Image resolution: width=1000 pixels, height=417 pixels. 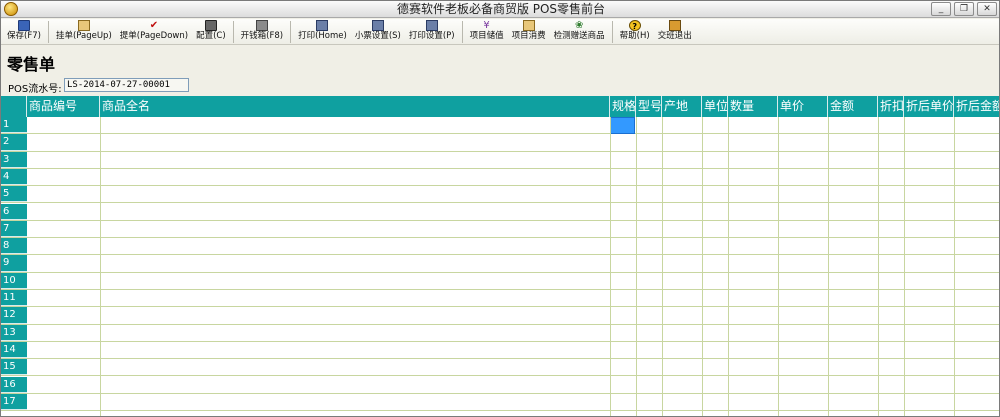 I want to click on table-row: 14, so click(x=500, y=350).